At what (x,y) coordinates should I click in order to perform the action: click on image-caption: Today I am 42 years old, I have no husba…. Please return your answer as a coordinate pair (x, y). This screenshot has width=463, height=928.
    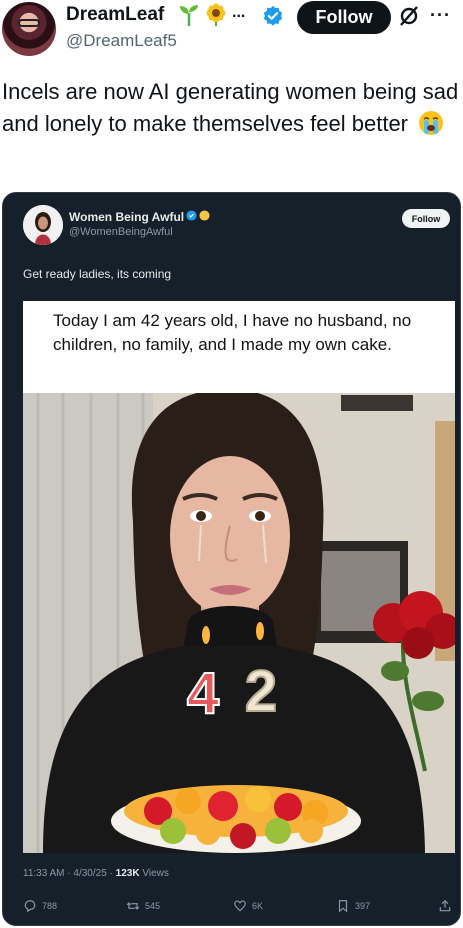
    Looking at the image, I should click on (232, 332).